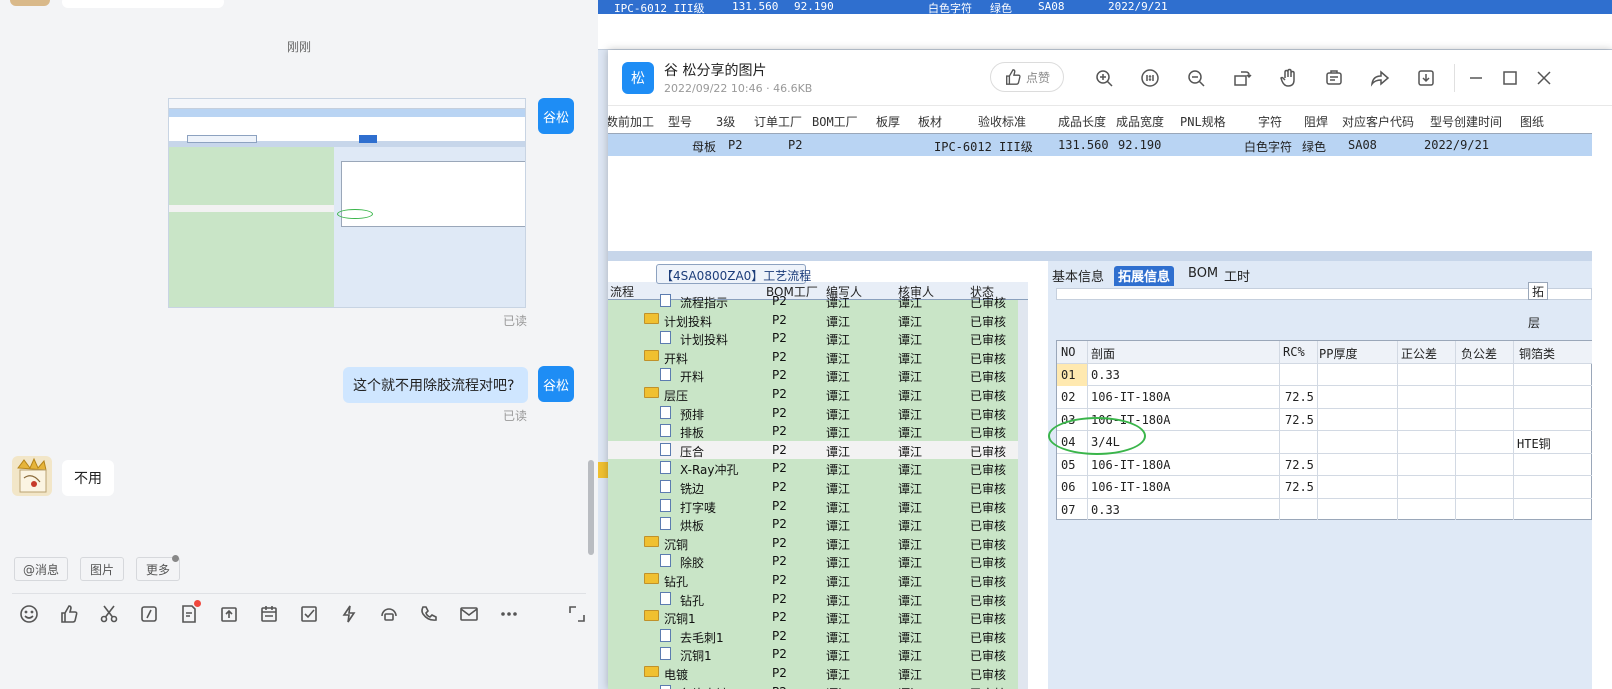 The height and width of the screenshot is (689, 1612). Describe the element at coordinates (1324, 397) in the screenshot. I see `grid-row: 02 106-IT-180A 72.5` at that location.